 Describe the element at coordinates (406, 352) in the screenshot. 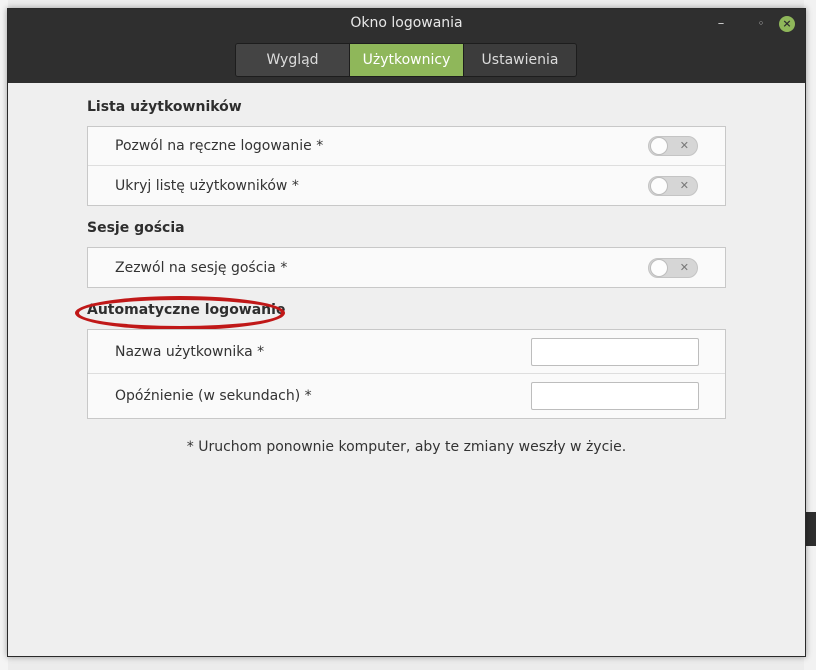

I see `setting-row-username: Nazwa użytkownika *` at that location.